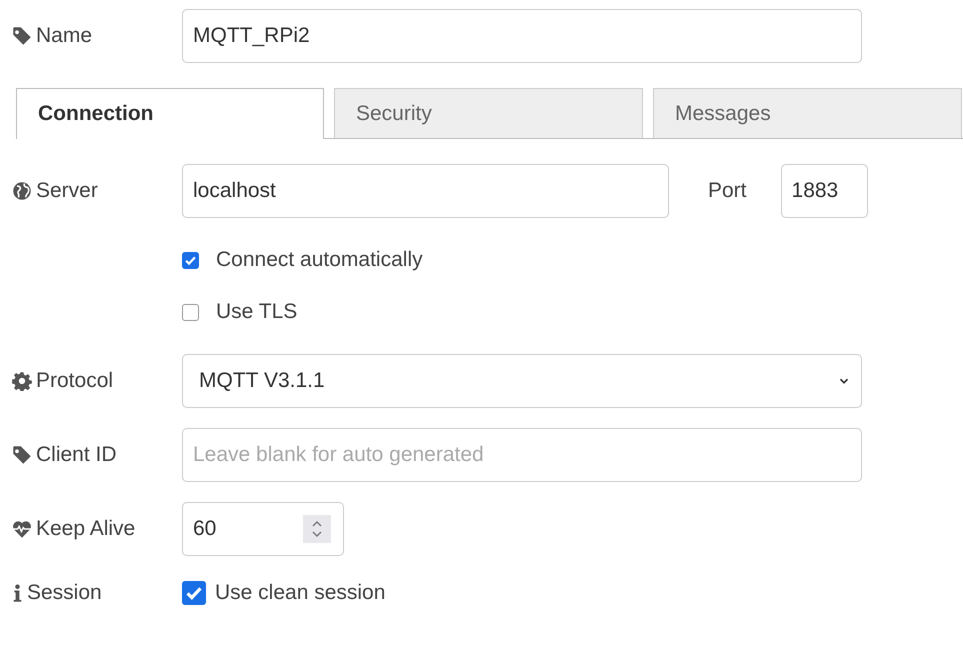 Image resolution: width=963 pixels, height=660 pixels. Describe the element at coordinates (64, 593) in the screenshot. I see `field-label: Session` at that location.